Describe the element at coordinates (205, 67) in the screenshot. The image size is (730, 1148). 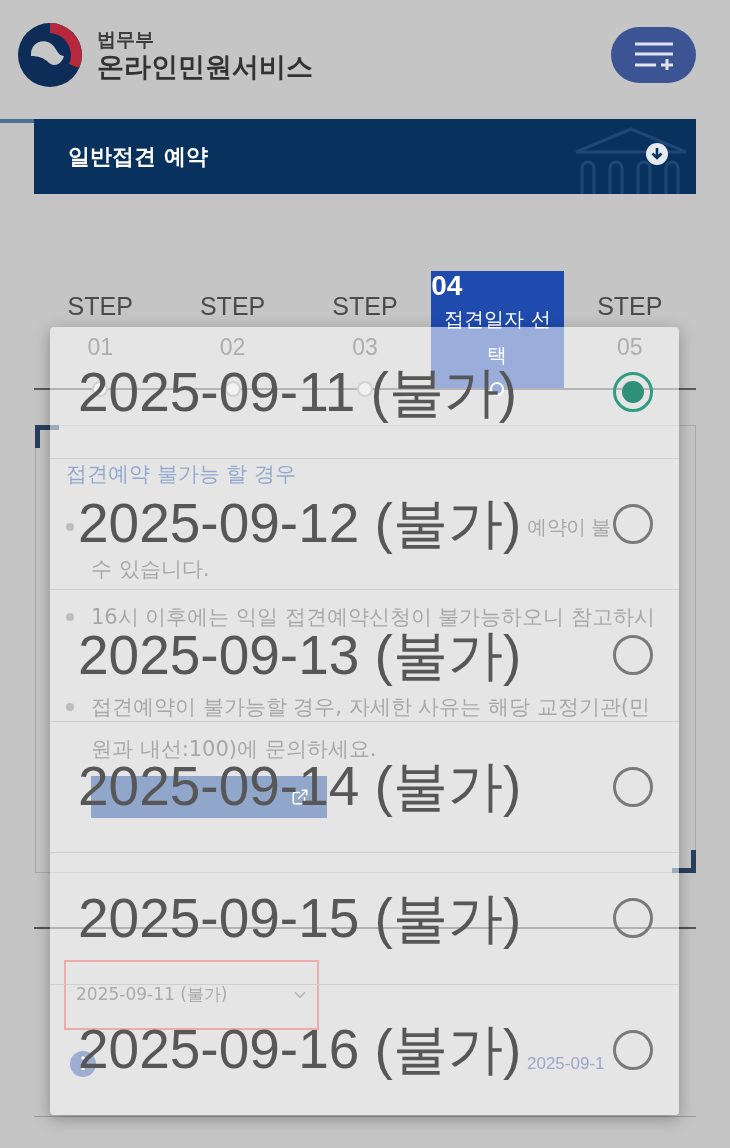
I see `service-title: 온라인민원서비스` at that location.